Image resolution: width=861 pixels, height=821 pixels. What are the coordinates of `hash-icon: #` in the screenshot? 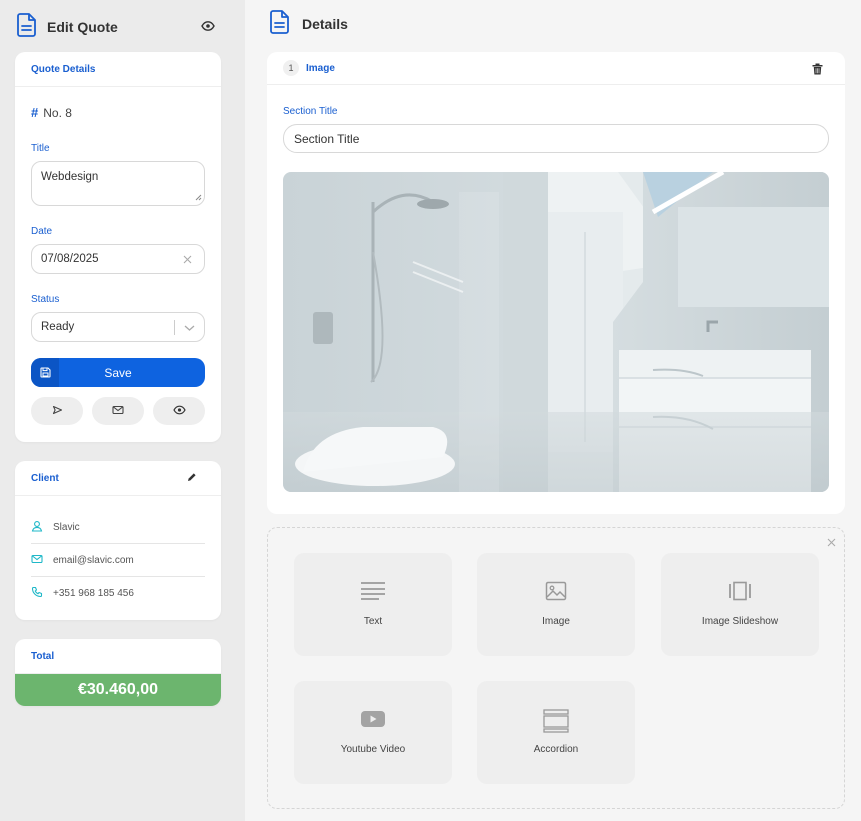 It's located at (35, 112).